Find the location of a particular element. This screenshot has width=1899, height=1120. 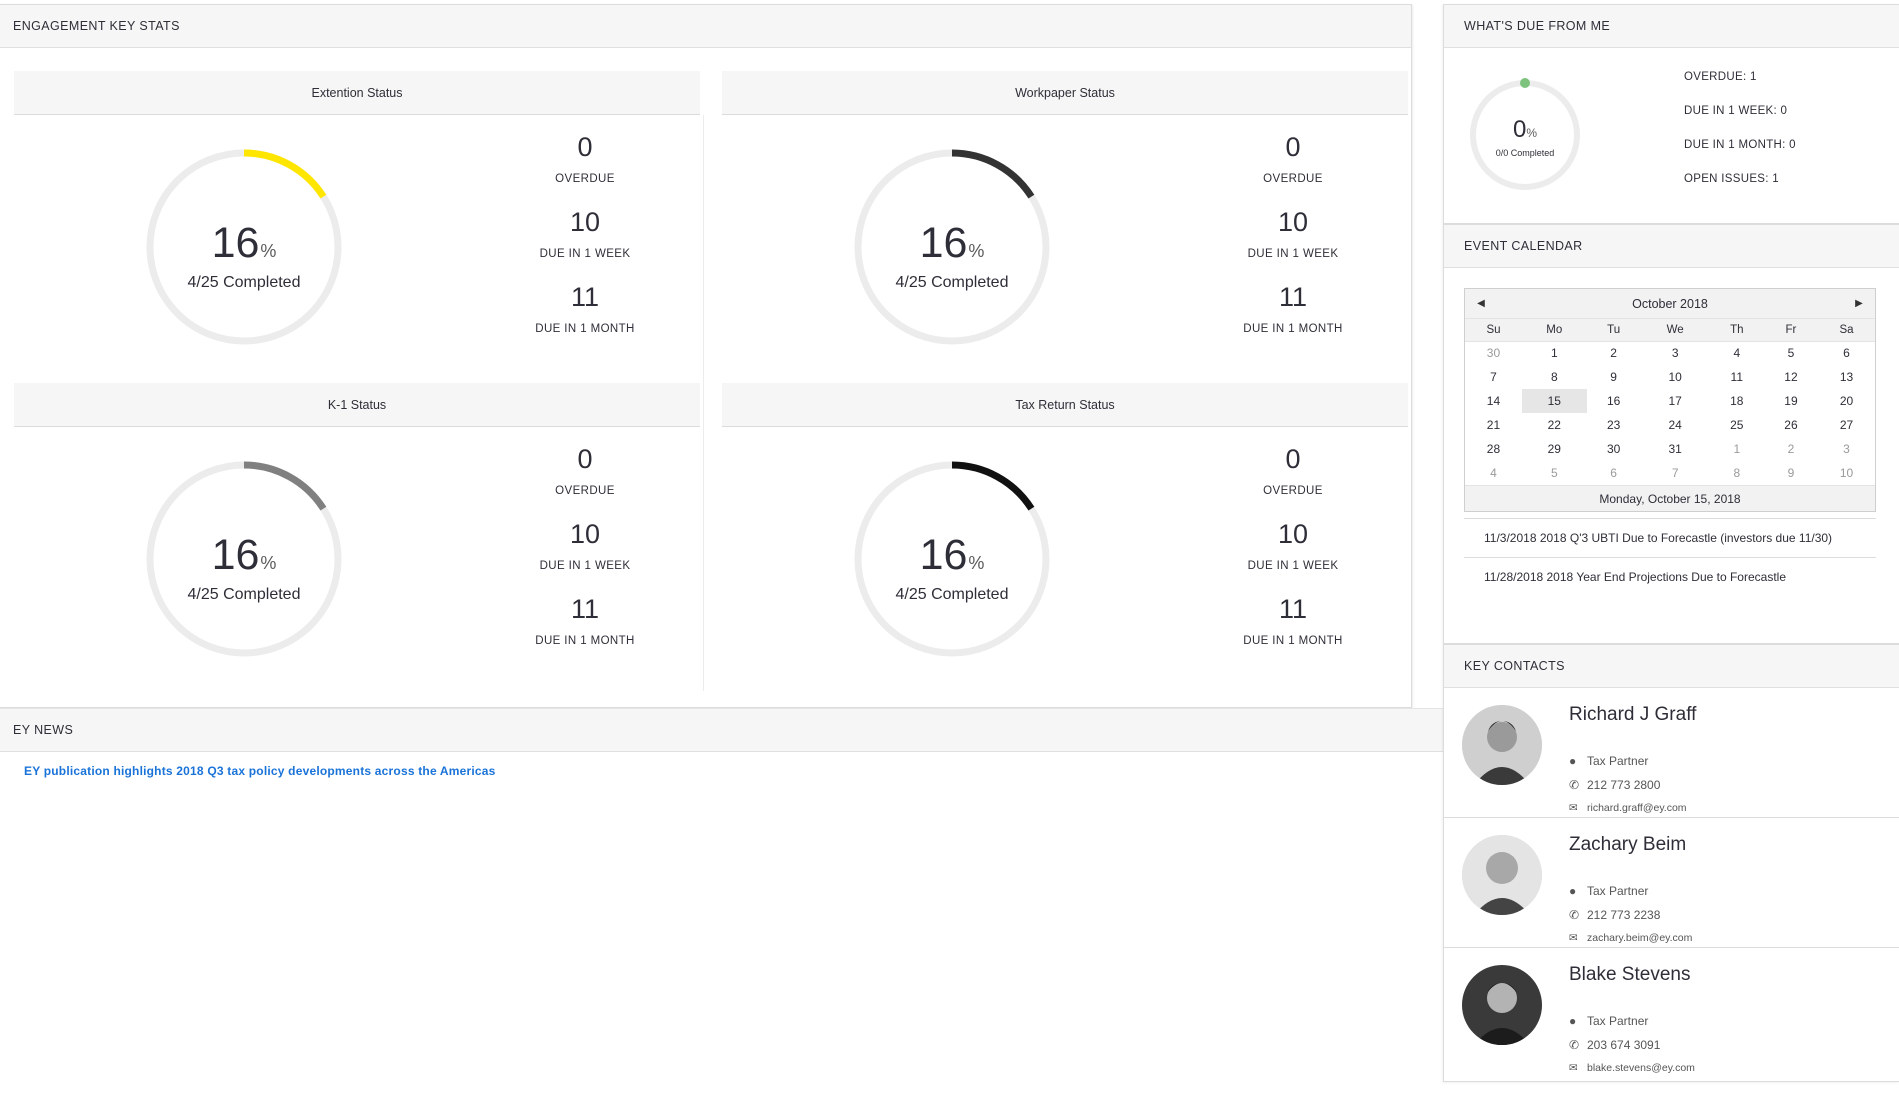

calendar-day: 12 is located at coordinates (1791, 377).